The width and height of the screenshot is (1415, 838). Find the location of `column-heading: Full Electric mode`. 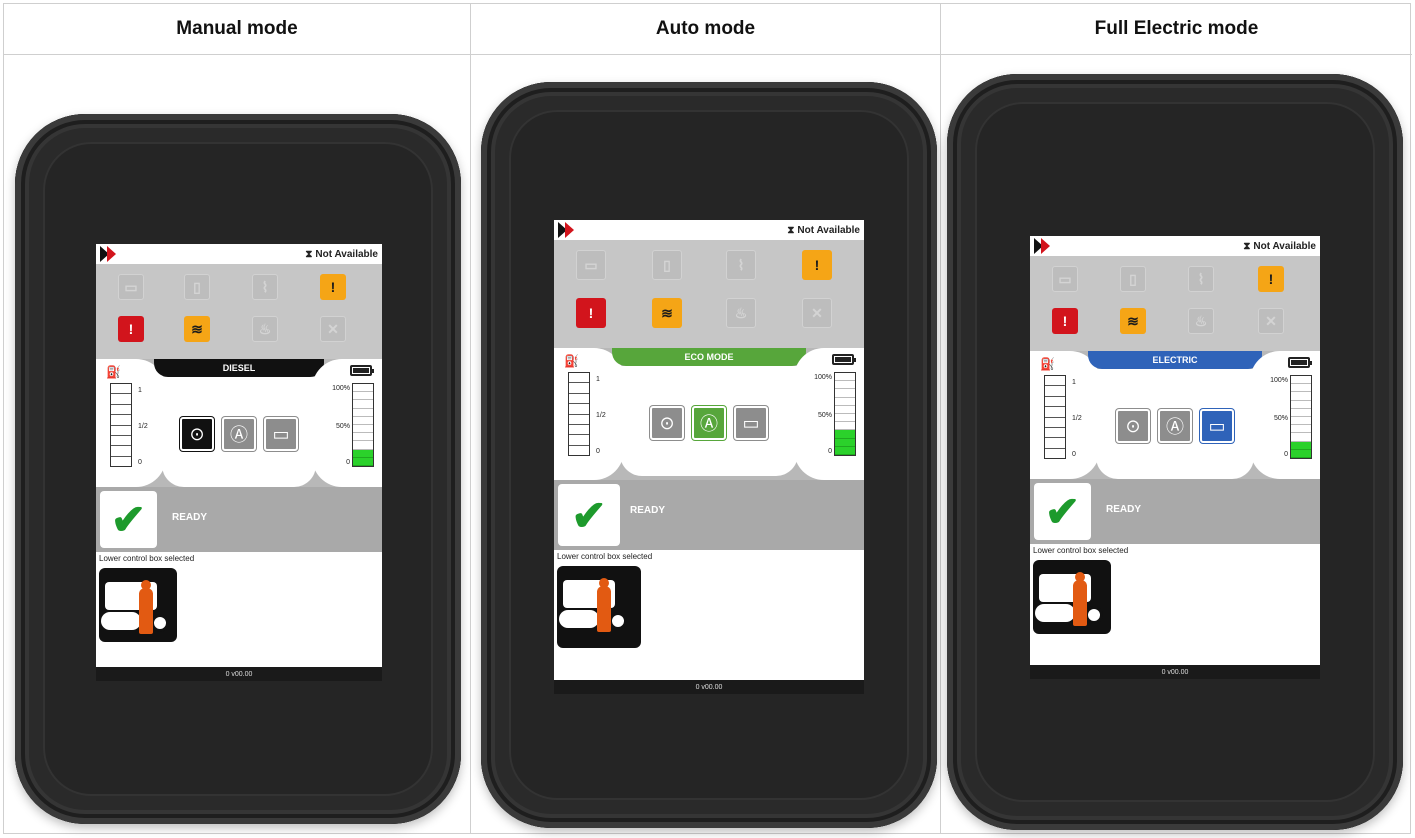

column-heading: Full Electric mode is located at coordinates (1176, 29).